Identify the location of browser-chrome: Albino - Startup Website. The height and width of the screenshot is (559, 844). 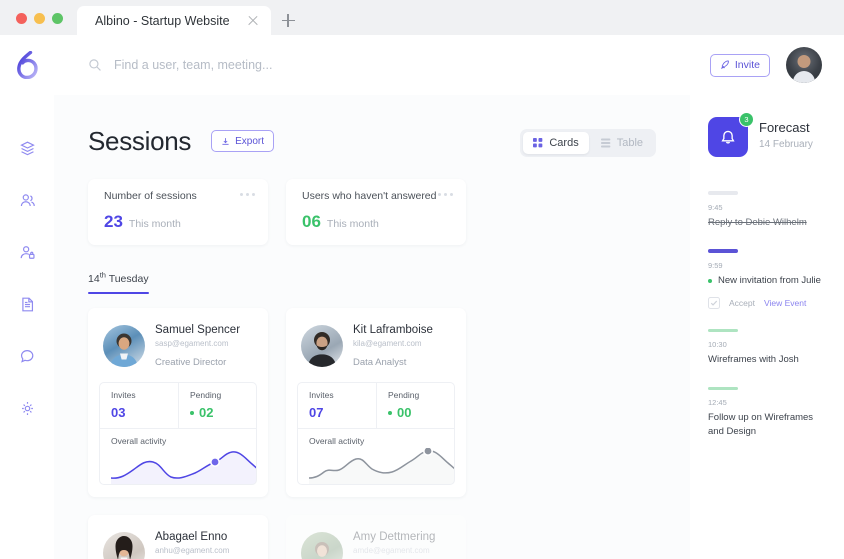
(422, 17).